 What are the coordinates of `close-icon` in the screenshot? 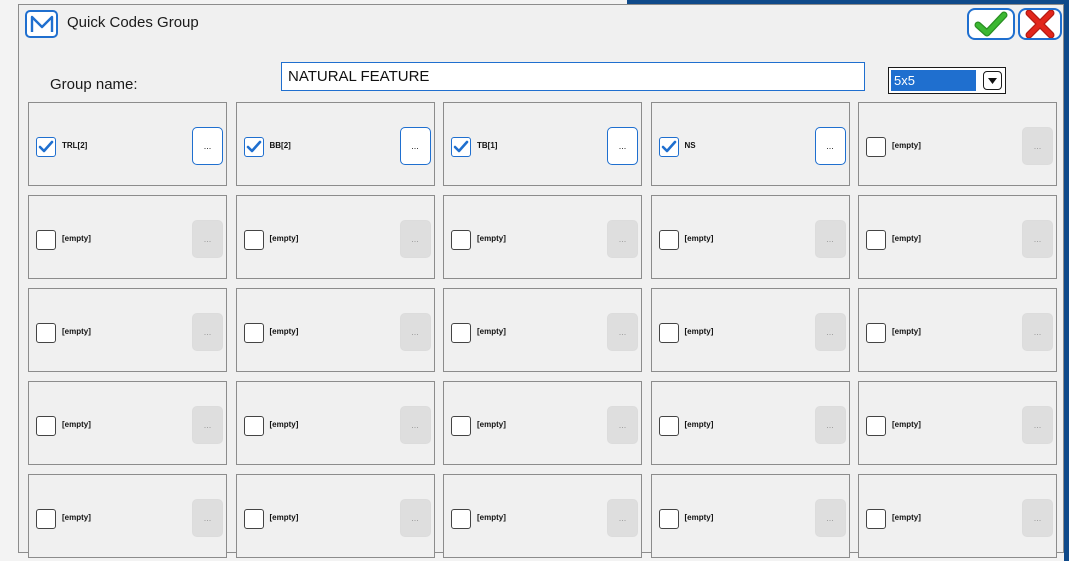 It's located at (1040, 24).